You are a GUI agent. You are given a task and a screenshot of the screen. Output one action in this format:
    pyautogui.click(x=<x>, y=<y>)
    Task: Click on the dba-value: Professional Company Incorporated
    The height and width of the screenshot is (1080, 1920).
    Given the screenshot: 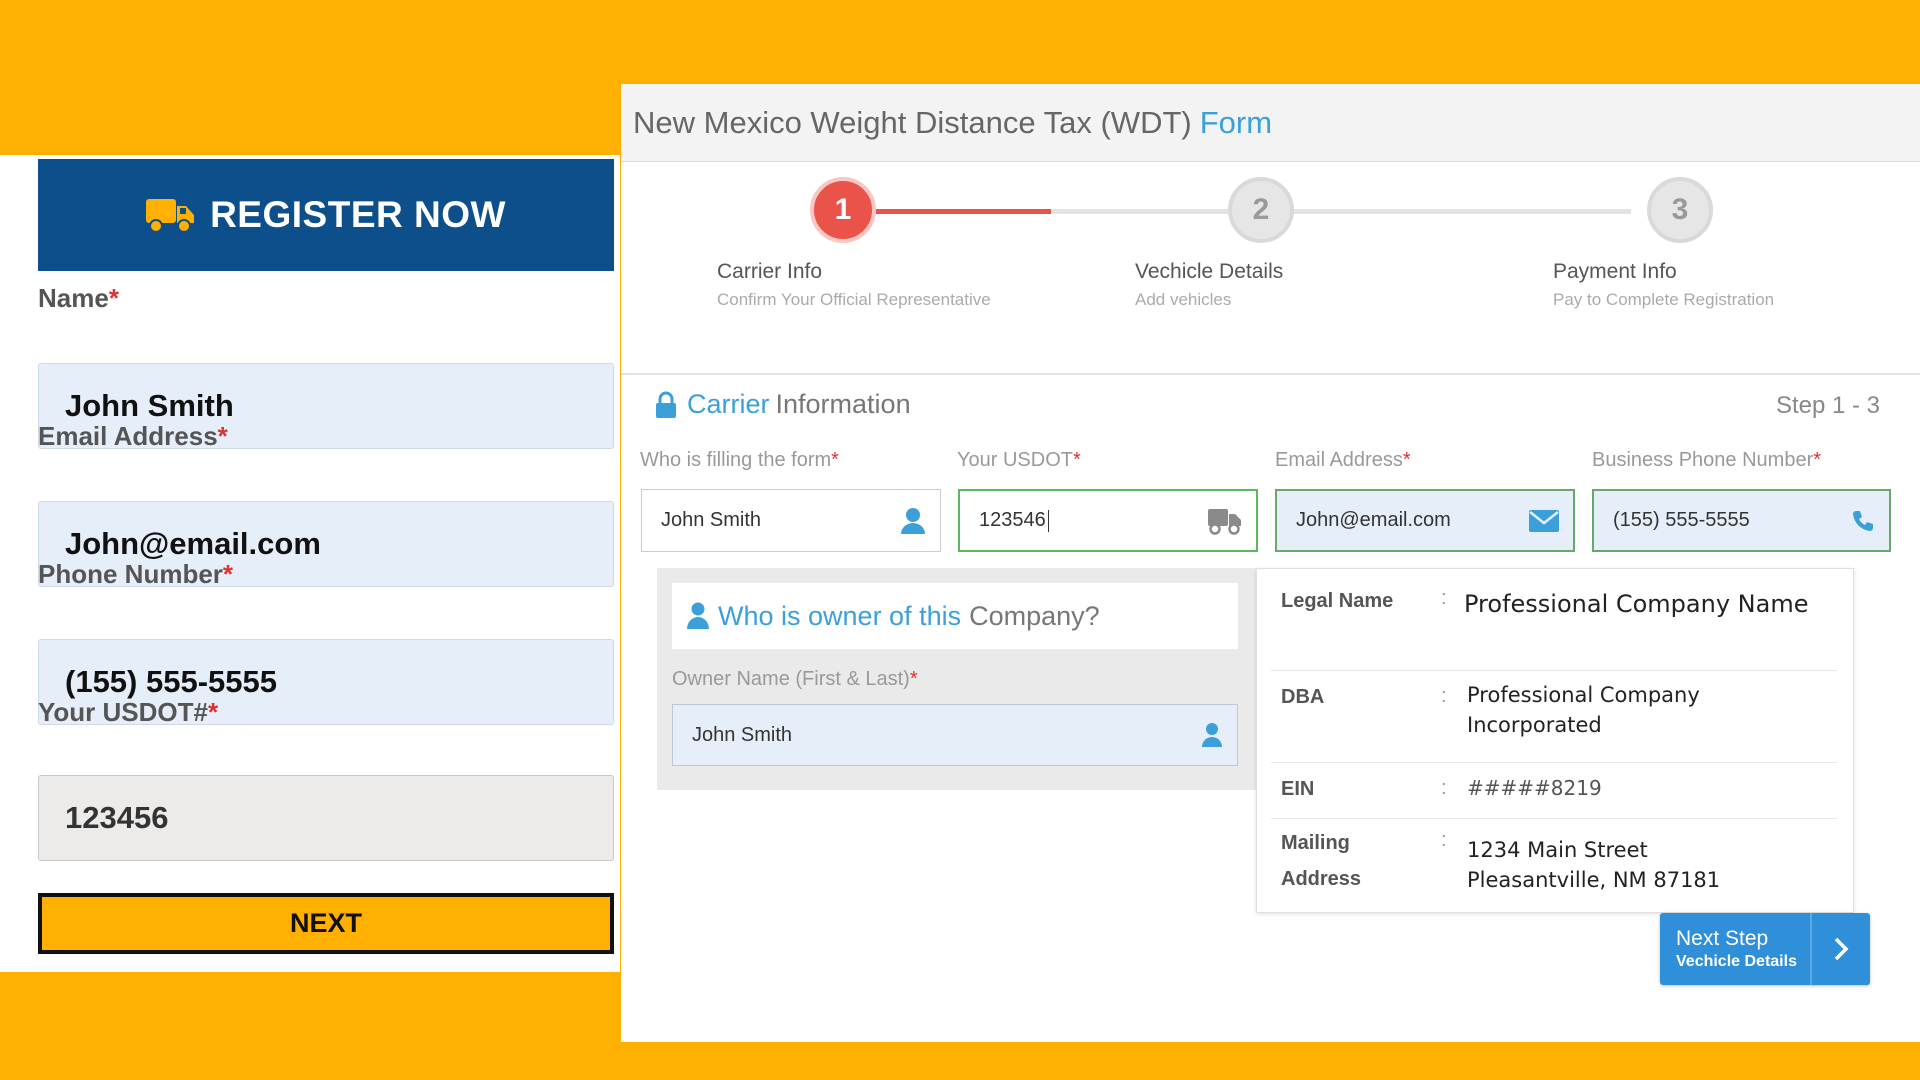 What is the action you would take?
    pyautogui.click(x=1583, y=710)
    